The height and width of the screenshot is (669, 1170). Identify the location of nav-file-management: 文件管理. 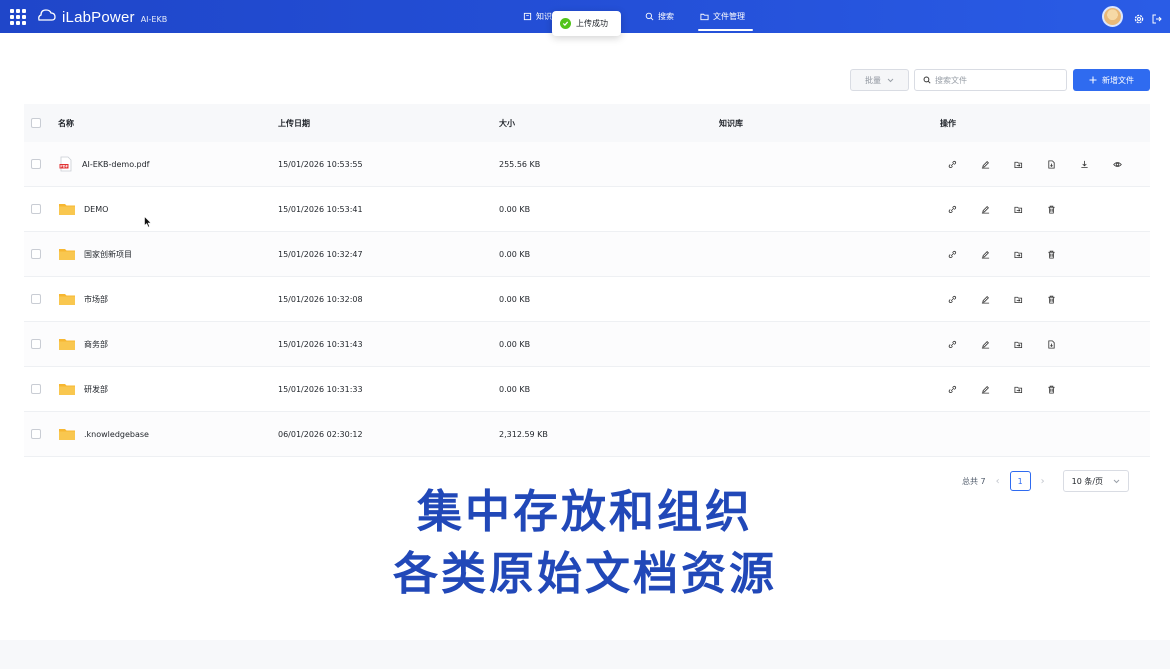
(725, 16).